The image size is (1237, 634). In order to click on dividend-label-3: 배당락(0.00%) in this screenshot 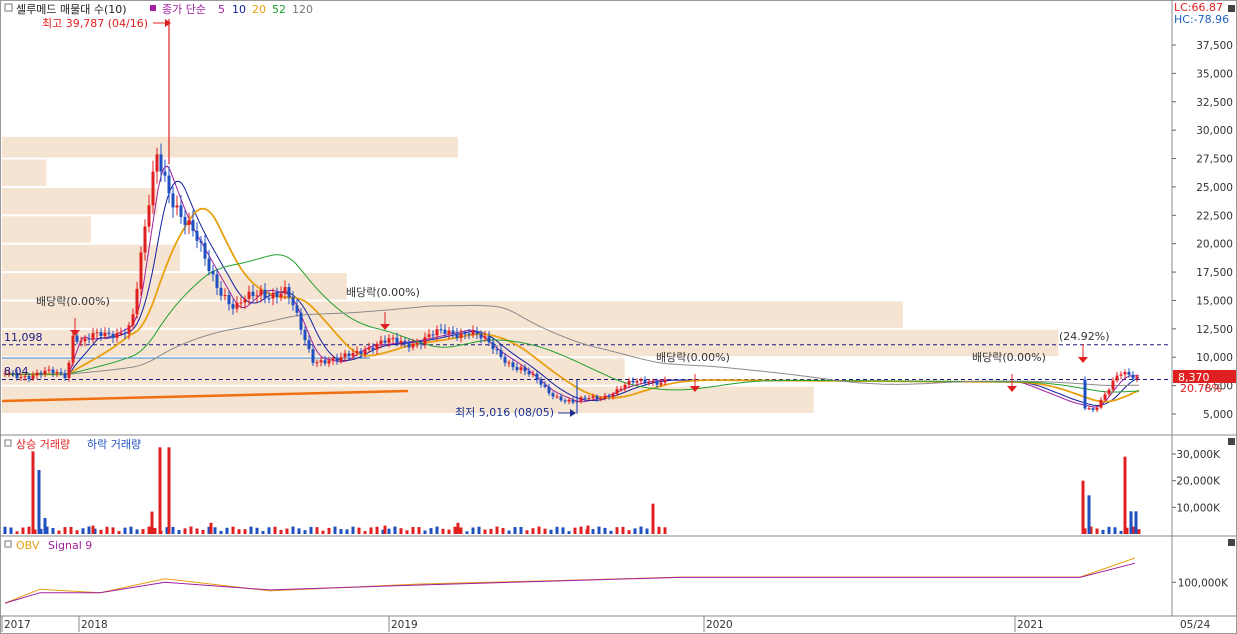, I will do `click(693, 357)`.